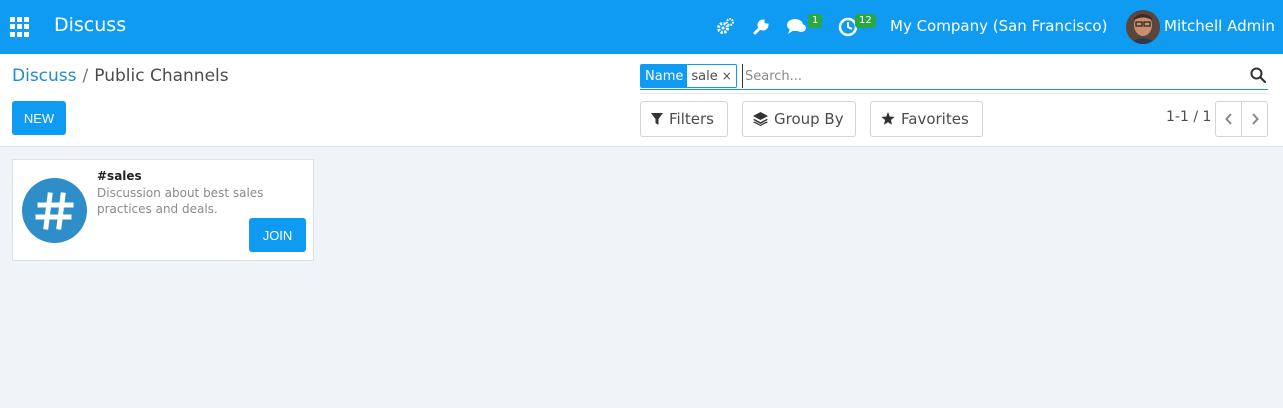  Describe the element at coordinates (935, 119) in the screenshot. I see `favorites-label: Favorites` at that location.